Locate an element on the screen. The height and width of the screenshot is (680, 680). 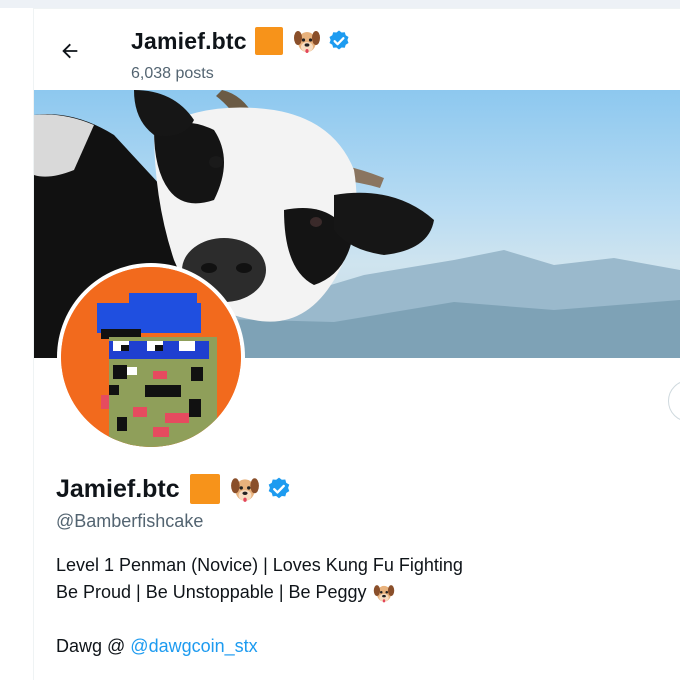
bio-line: Be Proud | Be Unstoppable | Be Peggy is located at coordinates (259, 592).